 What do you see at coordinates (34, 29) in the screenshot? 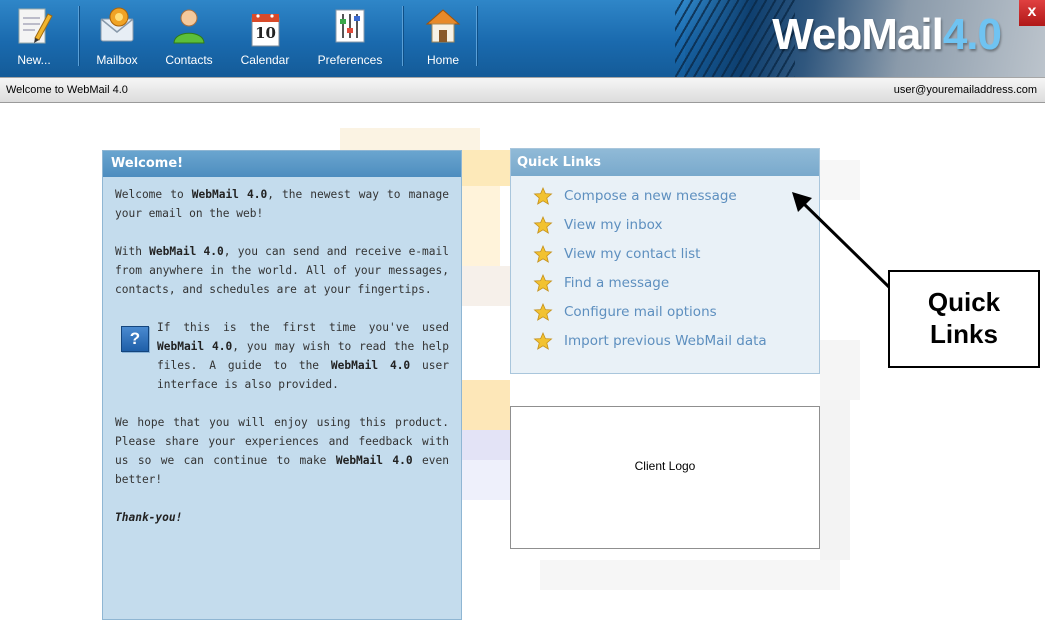
I see `new-message-icon` at bounding box center [34, 29].